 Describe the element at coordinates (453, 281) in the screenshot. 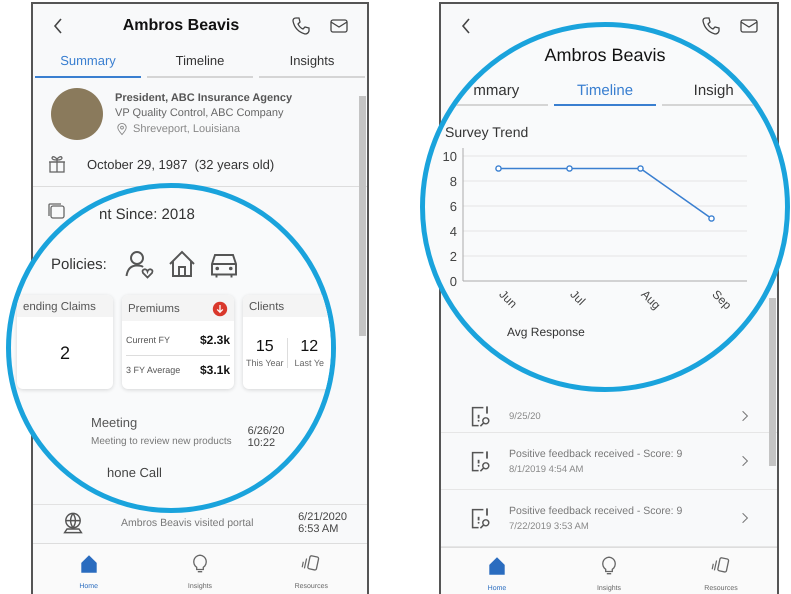

I see `y-tick-label: 0` at that location.